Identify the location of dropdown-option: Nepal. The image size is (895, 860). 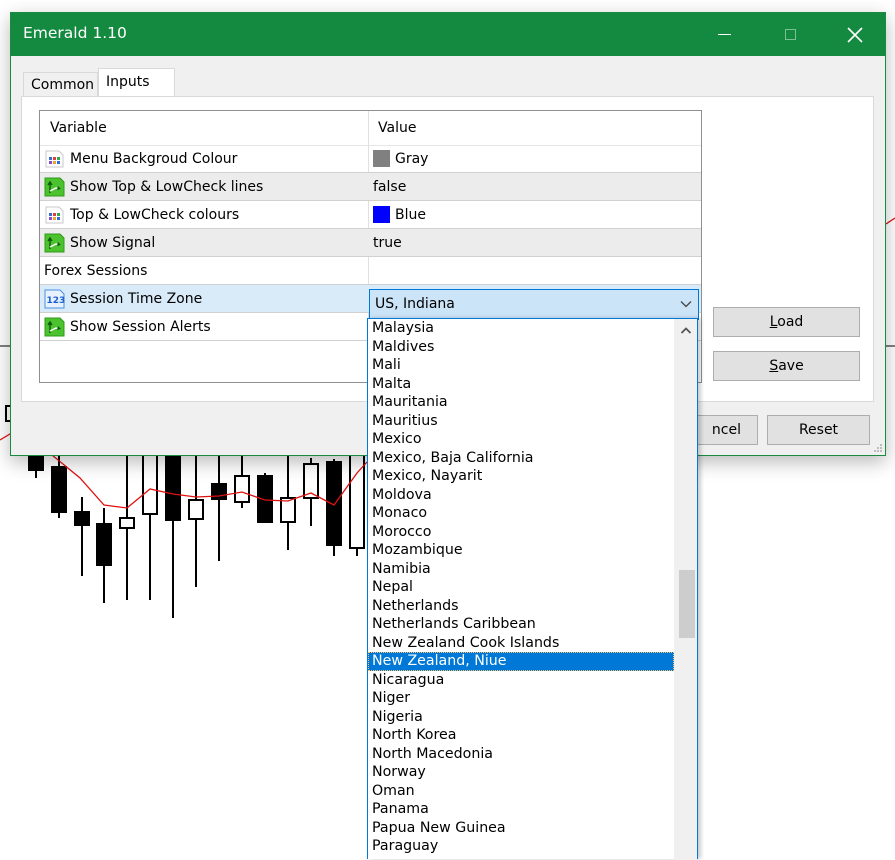
(521, 587).